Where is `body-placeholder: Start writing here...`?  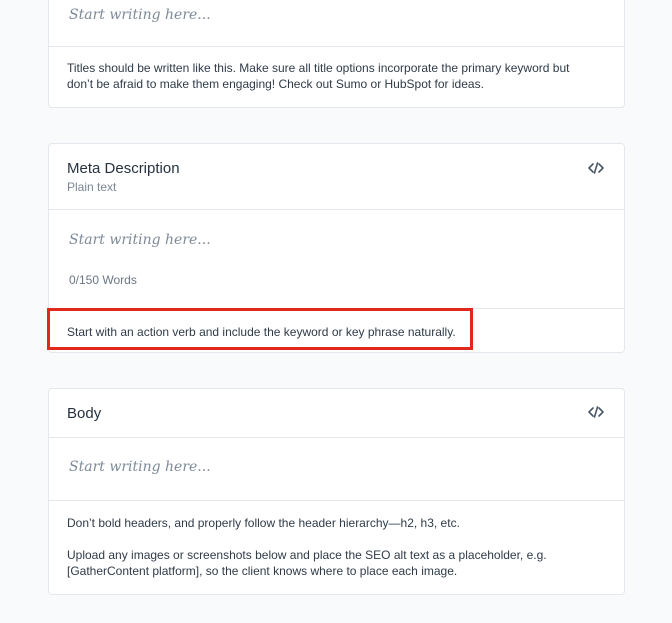 body-placeholder: Start writing here... is located at coordinates (140, 467).